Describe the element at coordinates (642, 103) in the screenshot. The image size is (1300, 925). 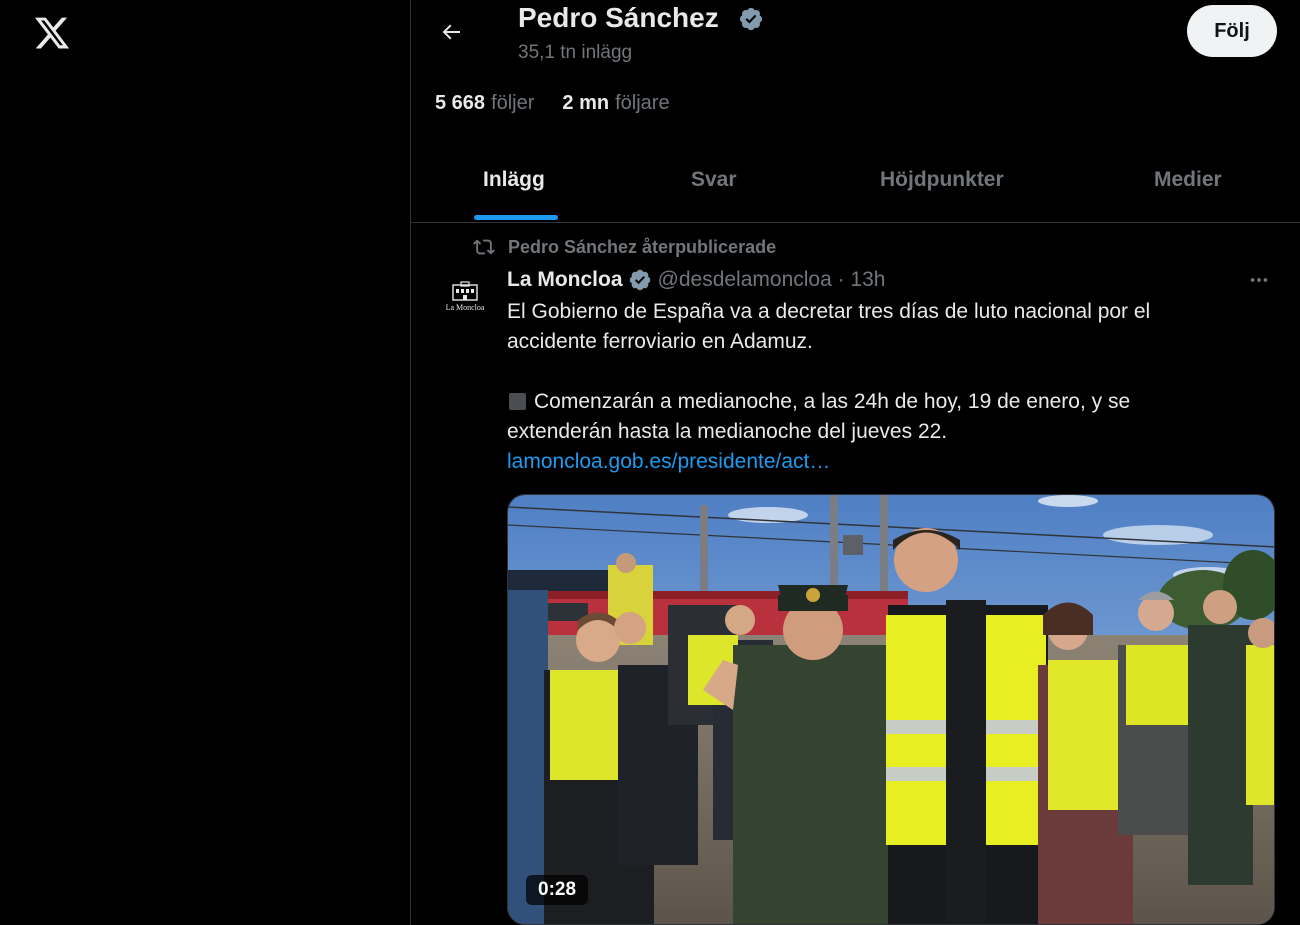
I see `followers-label: följare` at that location.